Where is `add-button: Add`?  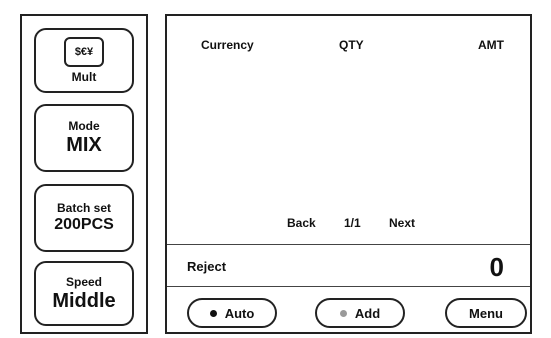 add-button: Add is located at coordinates (360, 313).